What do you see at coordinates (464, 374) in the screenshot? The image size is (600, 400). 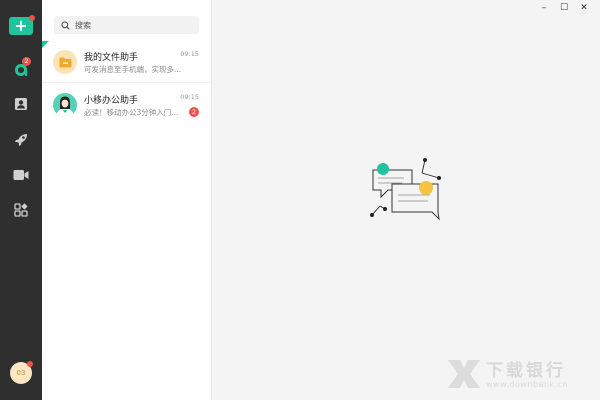 I see `watermark-logo-icon` at bounding box center [464, 374].